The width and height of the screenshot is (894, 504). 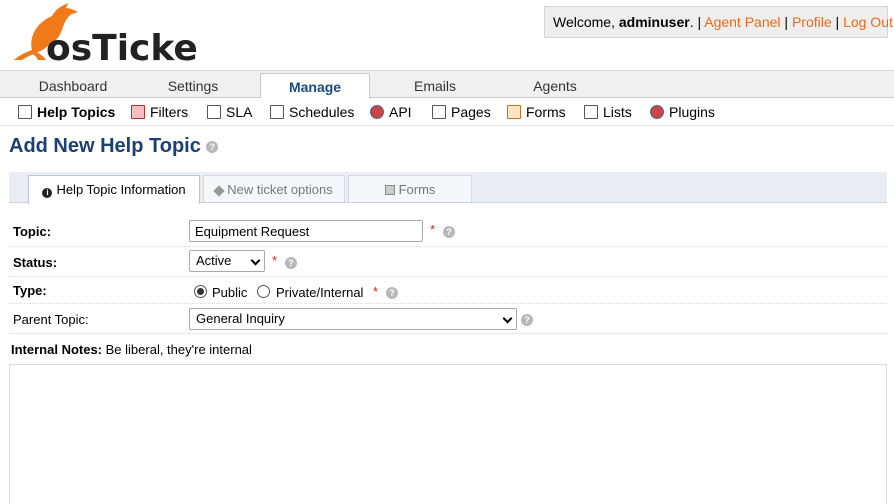 I want to click on type-private-radio, so click(x=263, y=291).